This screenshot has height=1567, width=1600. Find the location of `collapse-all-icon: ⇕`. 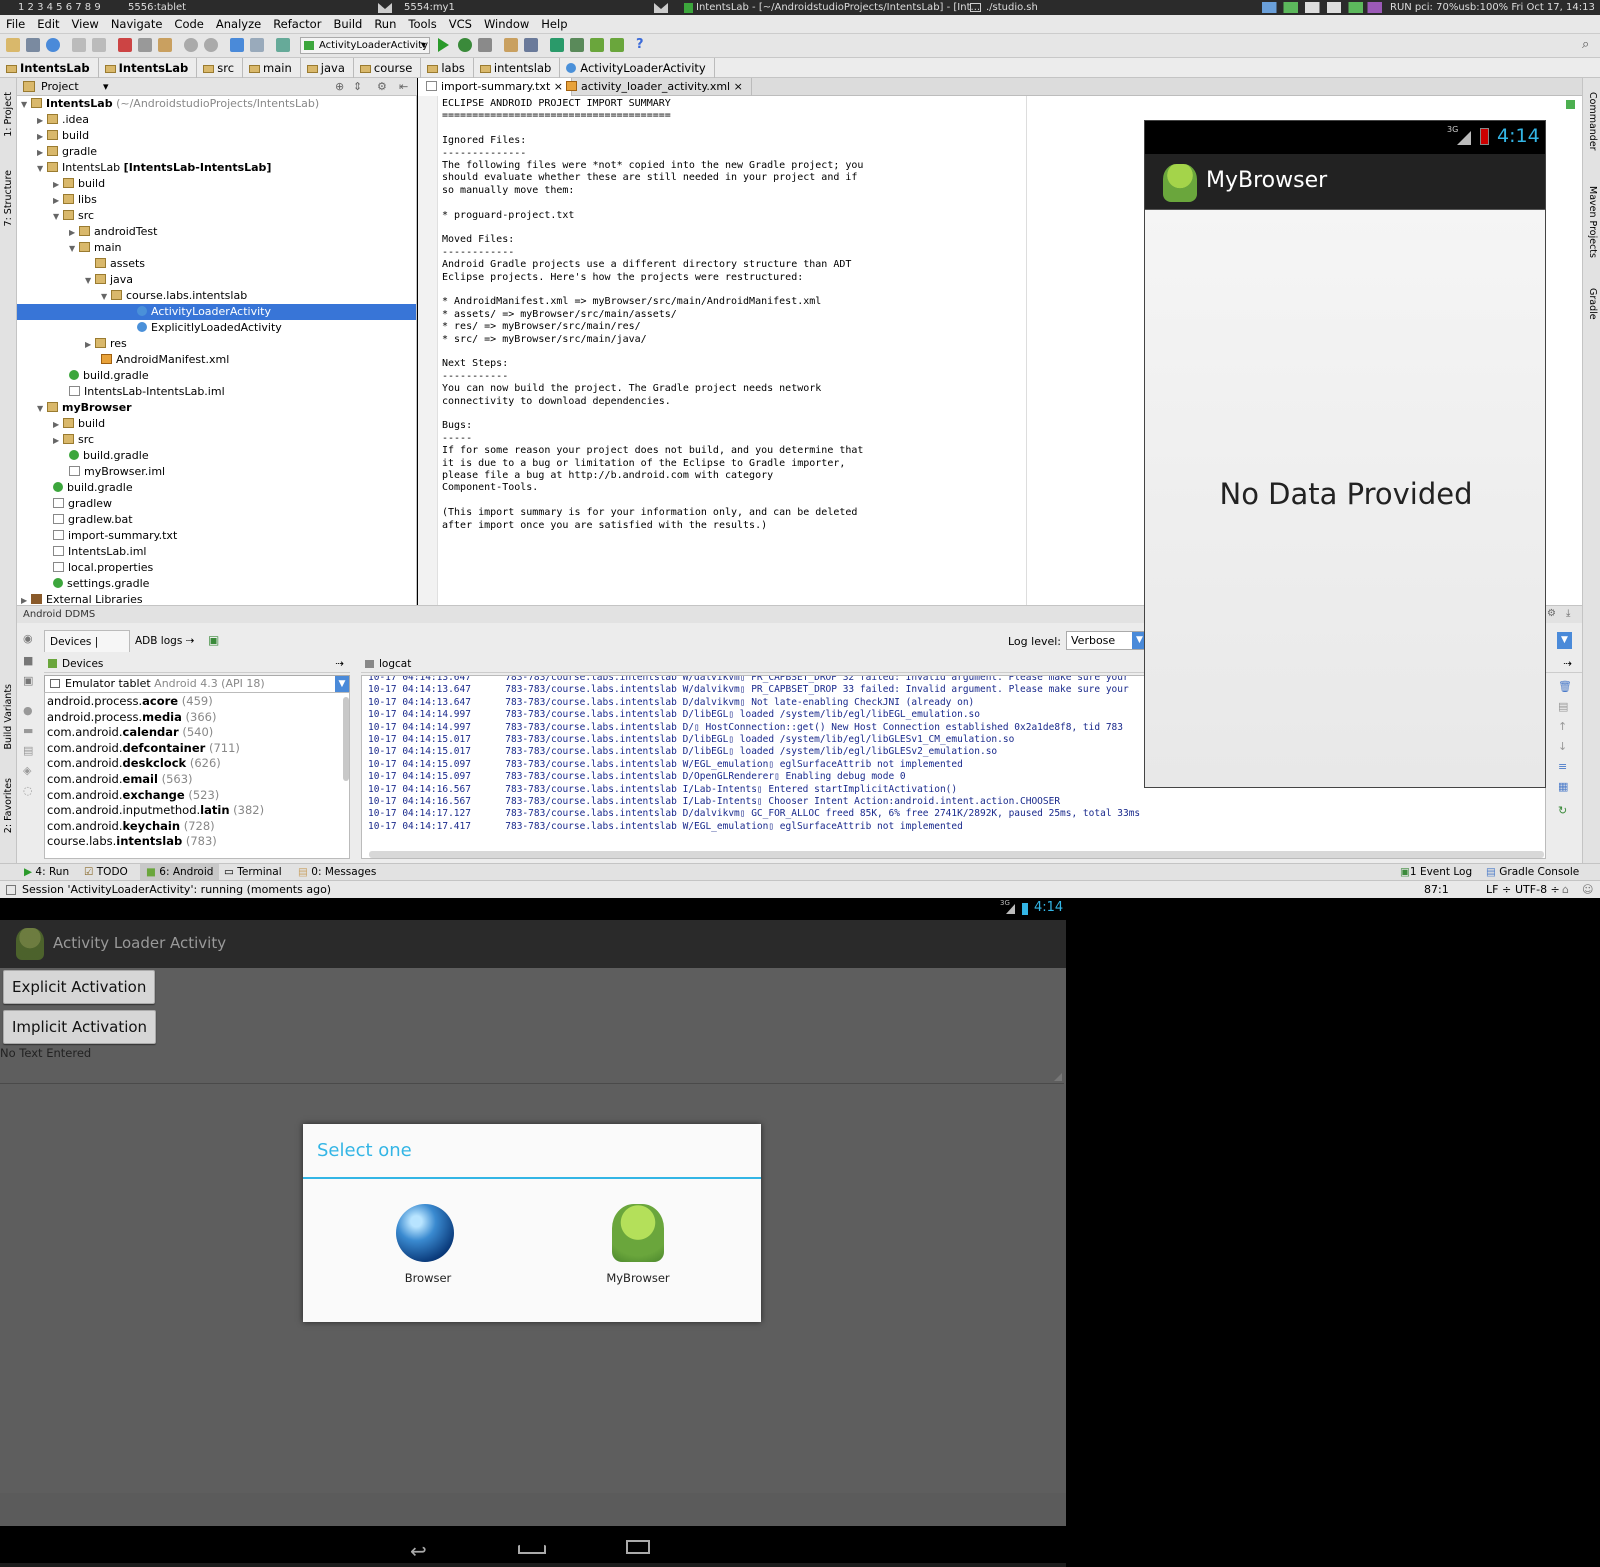

collapse-all-icon: ⇕ is located at coordinates (357, 87).